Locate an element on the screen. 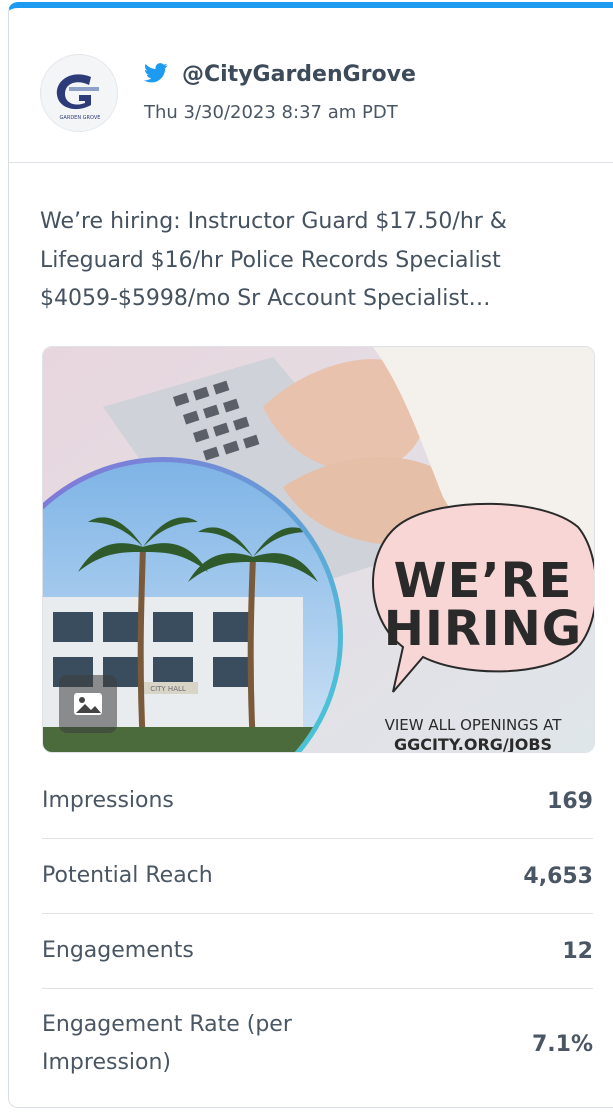 The height and width of the screenshot is (1113, 613). openings-text: VIEW ALL OPENINGS AT is located at coordinates (474, 725).